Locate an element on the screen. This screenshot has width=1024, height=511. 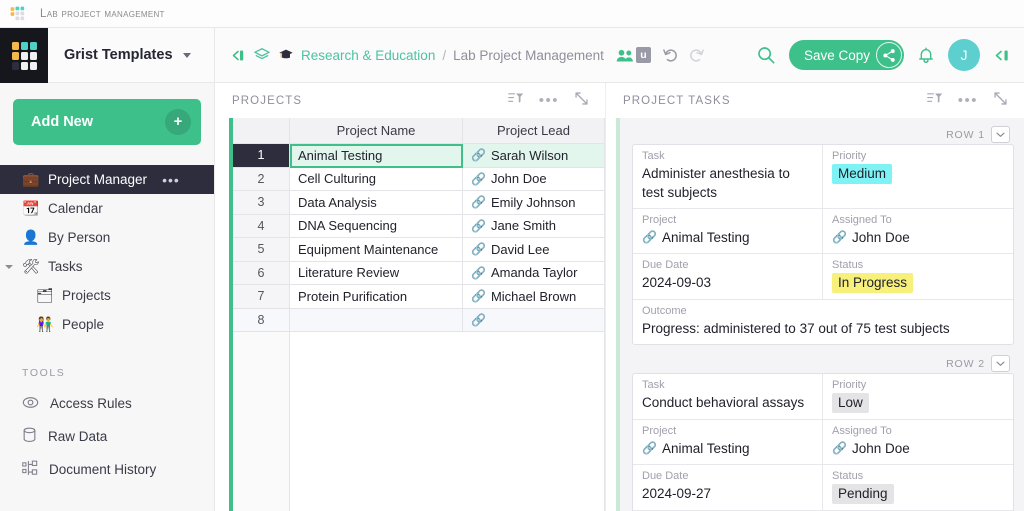
cell-project-name: Protein Purification is located at coordinates (376, 297).